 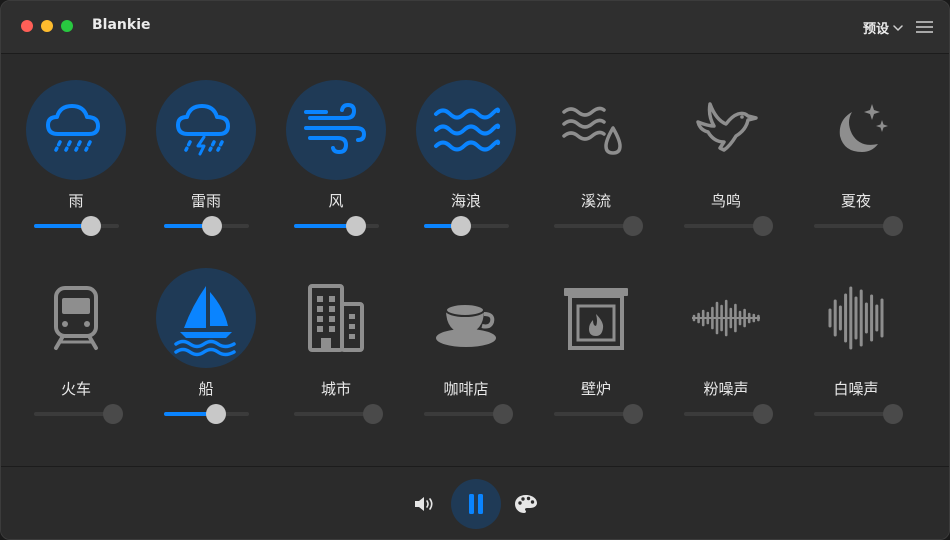 I want to click on title-bar: Blankie 预设, so click(x=475, y=27).